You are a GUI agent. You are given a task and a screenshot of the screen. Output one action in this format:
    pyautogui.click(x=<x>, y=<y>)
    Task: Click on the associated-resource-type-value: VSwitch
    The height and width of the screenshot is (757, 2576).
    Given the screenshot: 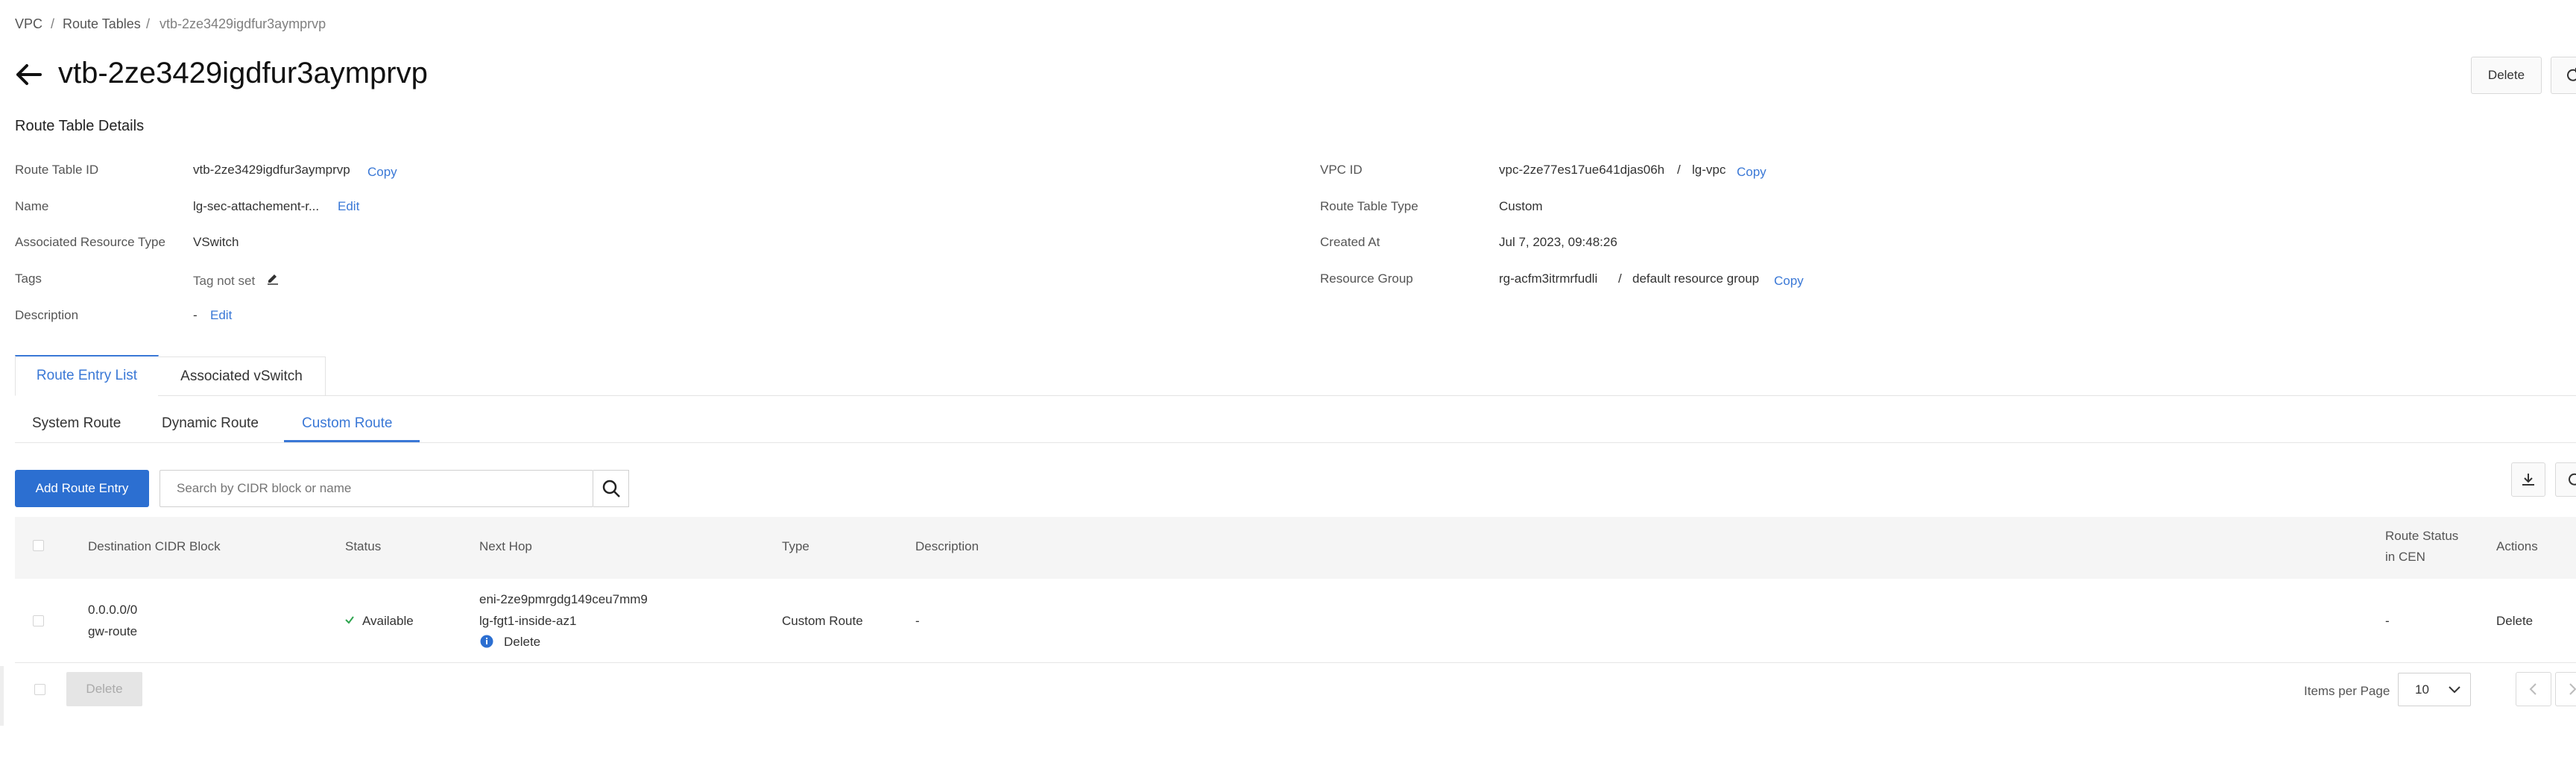 What is the action you would take?
    pyautogui.click(x=216, y=242)
    